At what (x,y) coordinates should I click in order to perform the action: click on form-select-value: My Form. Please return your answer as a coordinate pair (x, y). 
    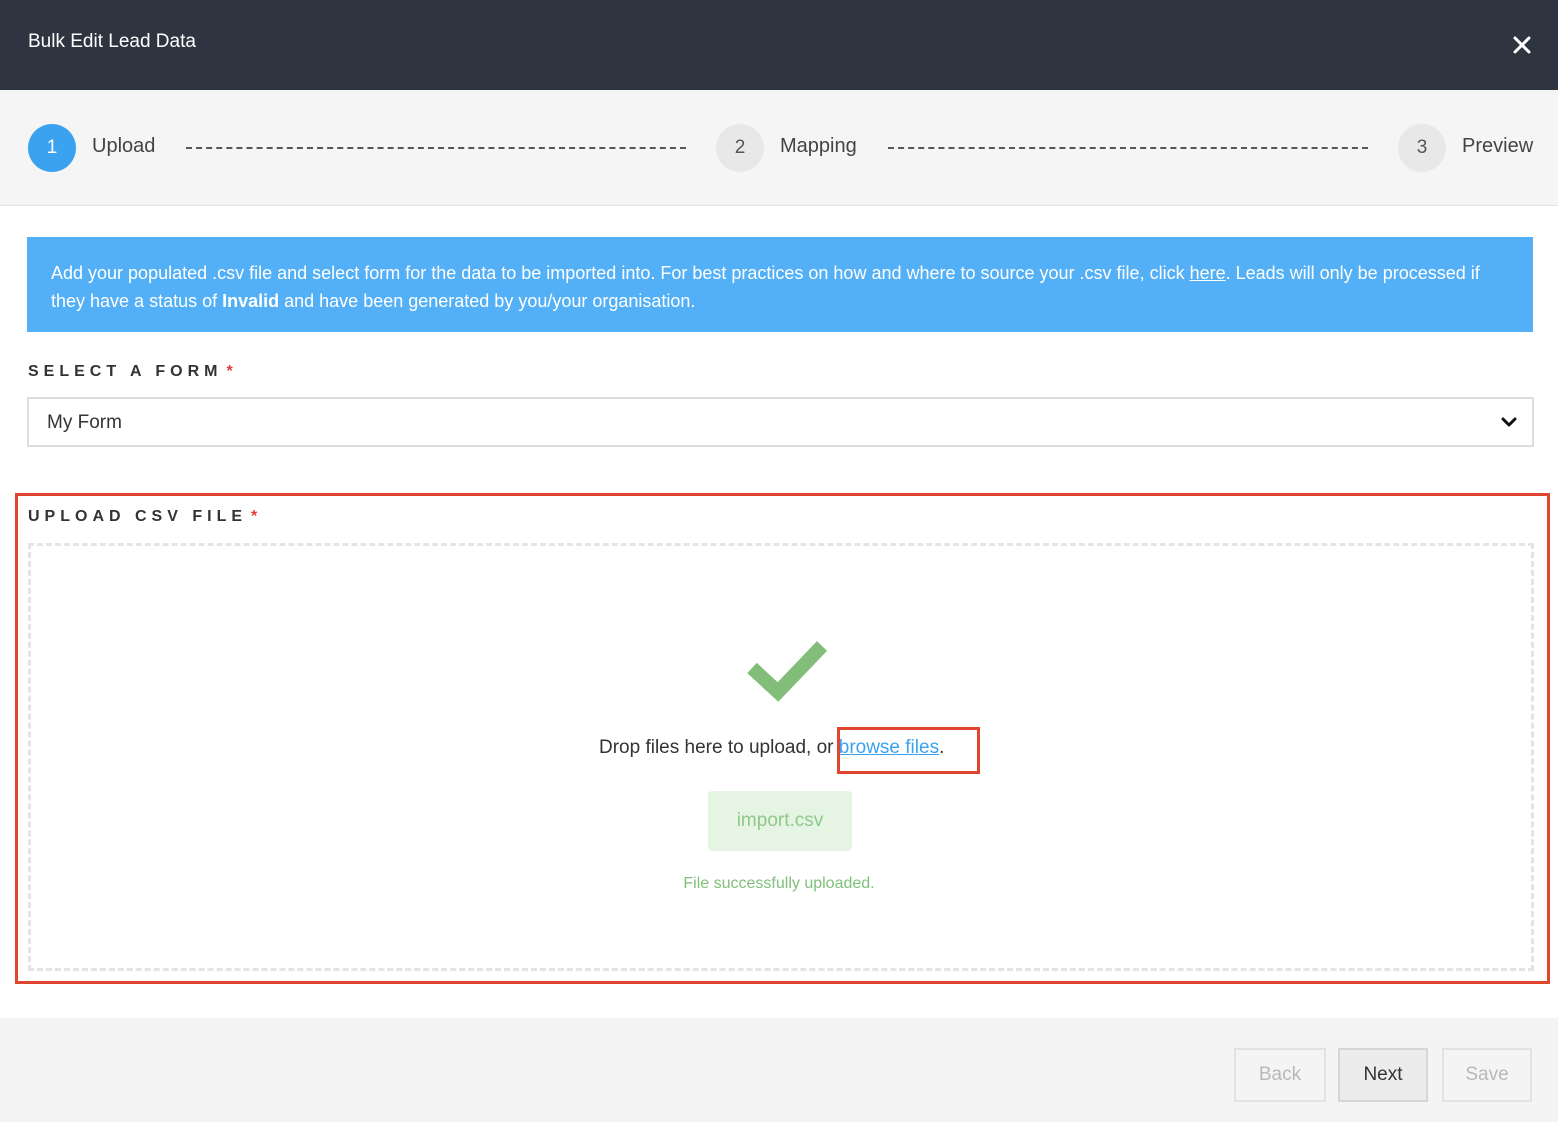
    Looking at the image, I should click on (84, 422).